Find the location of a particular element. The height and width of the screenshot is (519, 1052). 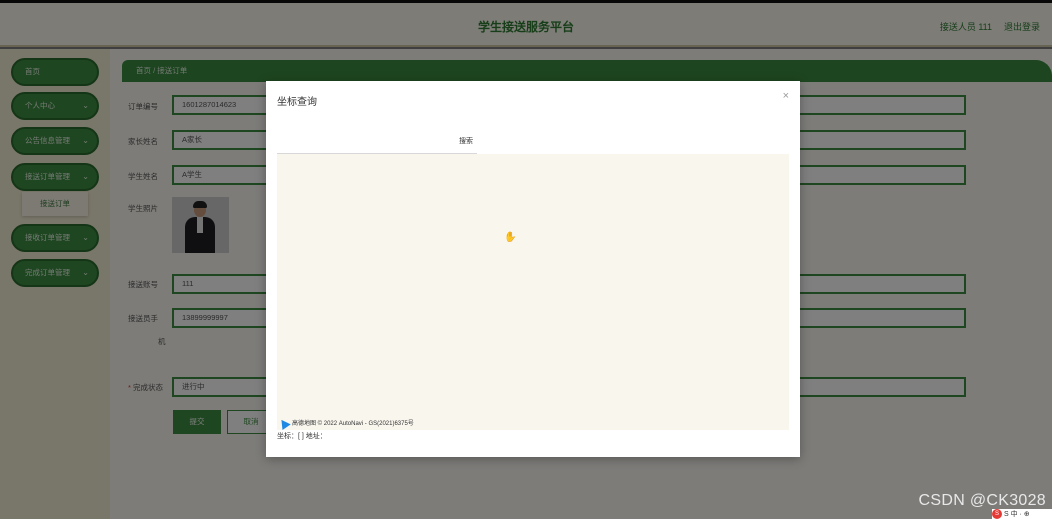

dialog-title: 坐标查询 is located at coordinates (297, 102).